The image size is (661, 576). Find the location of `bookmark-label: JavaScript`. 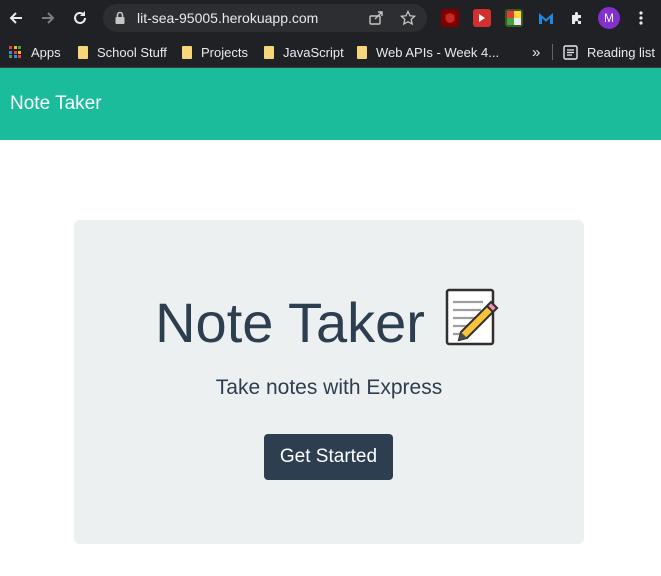

bookmark-label: JavaScript is located at coordinates (313, 52).